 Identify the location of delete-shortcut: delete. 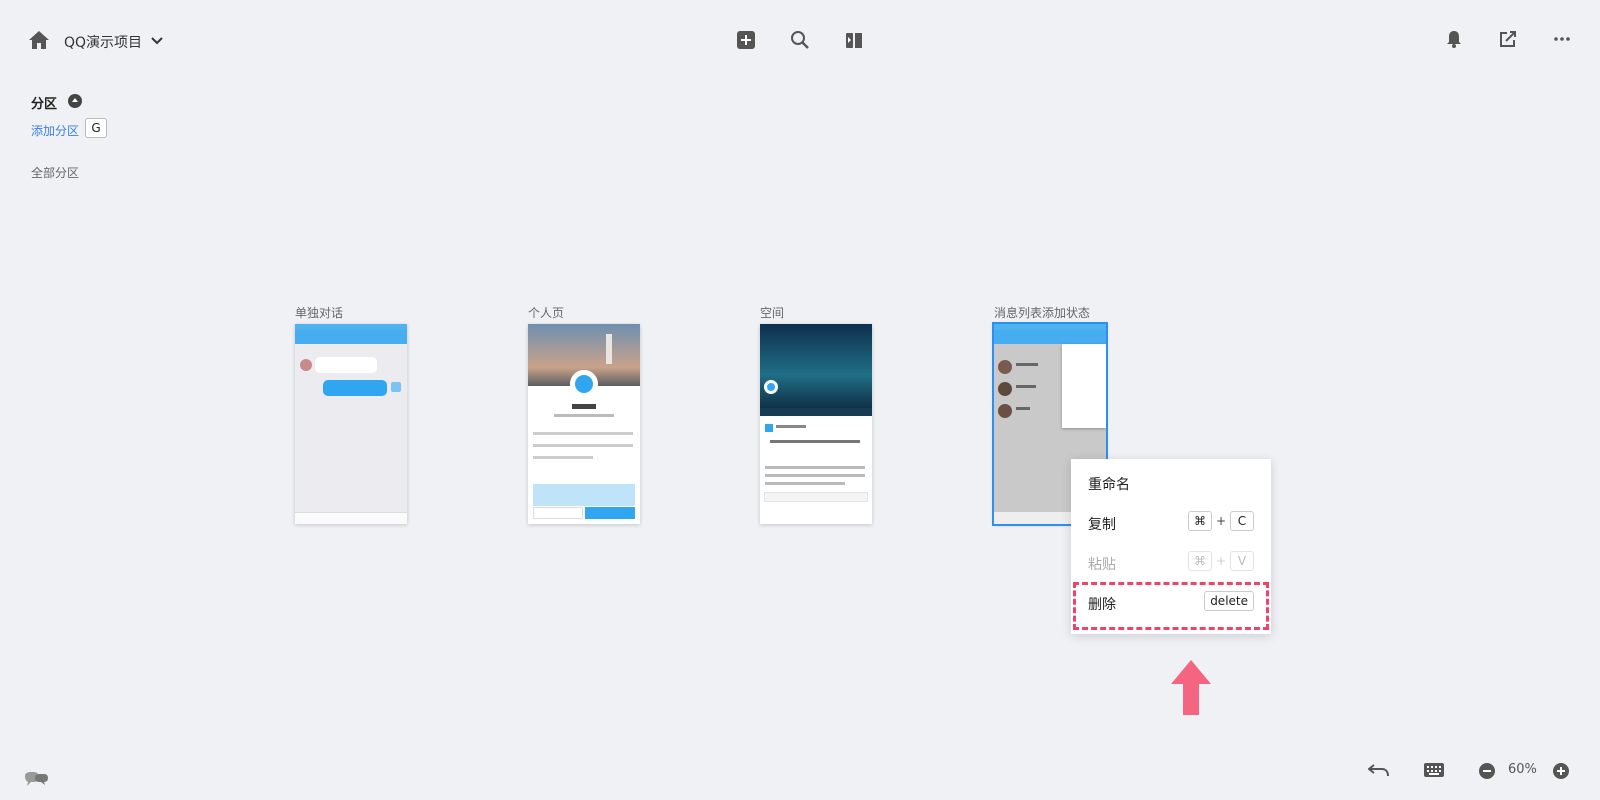
(1229, 601).